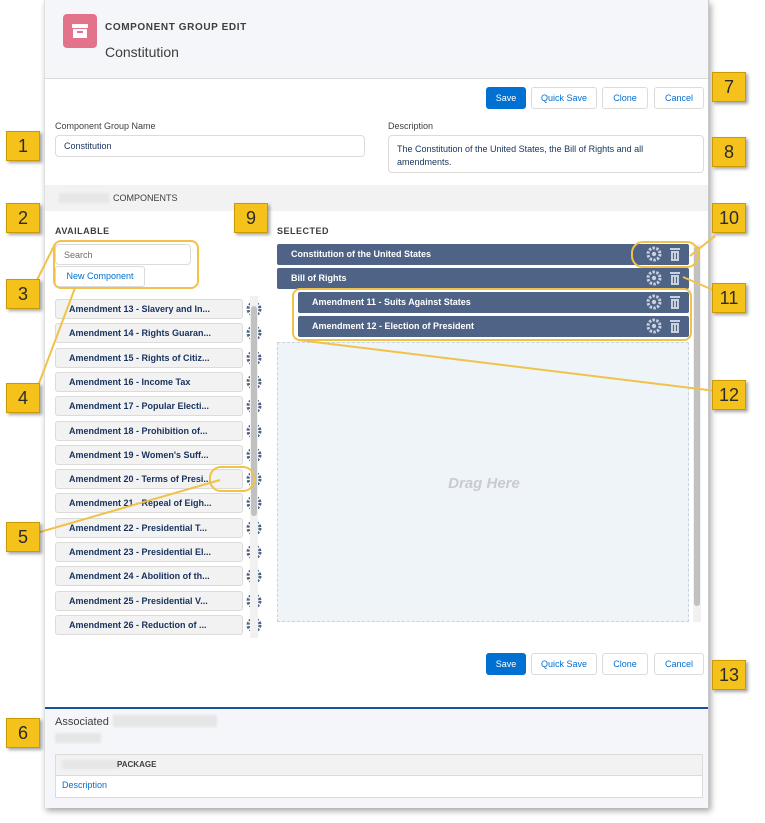 This screenshot has width=765, height=823. I want to click on available-item-label: Amendment 16 - Income Tax, so click(130, 381).